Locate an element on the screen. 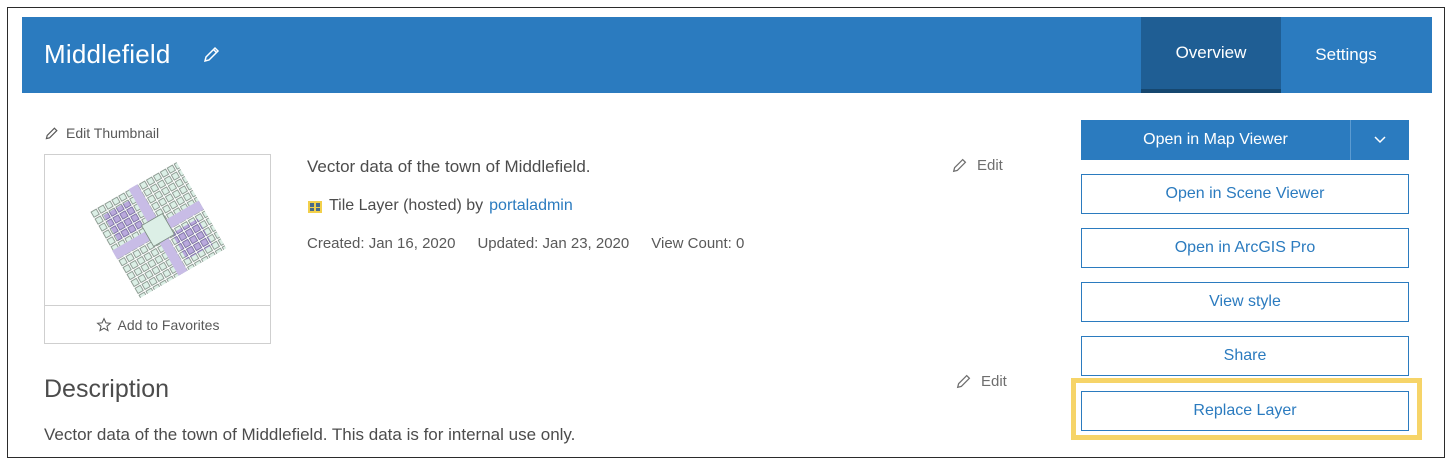  updated-date: Updated: Jan 23, 2020 is located at coordinates (553, 243).